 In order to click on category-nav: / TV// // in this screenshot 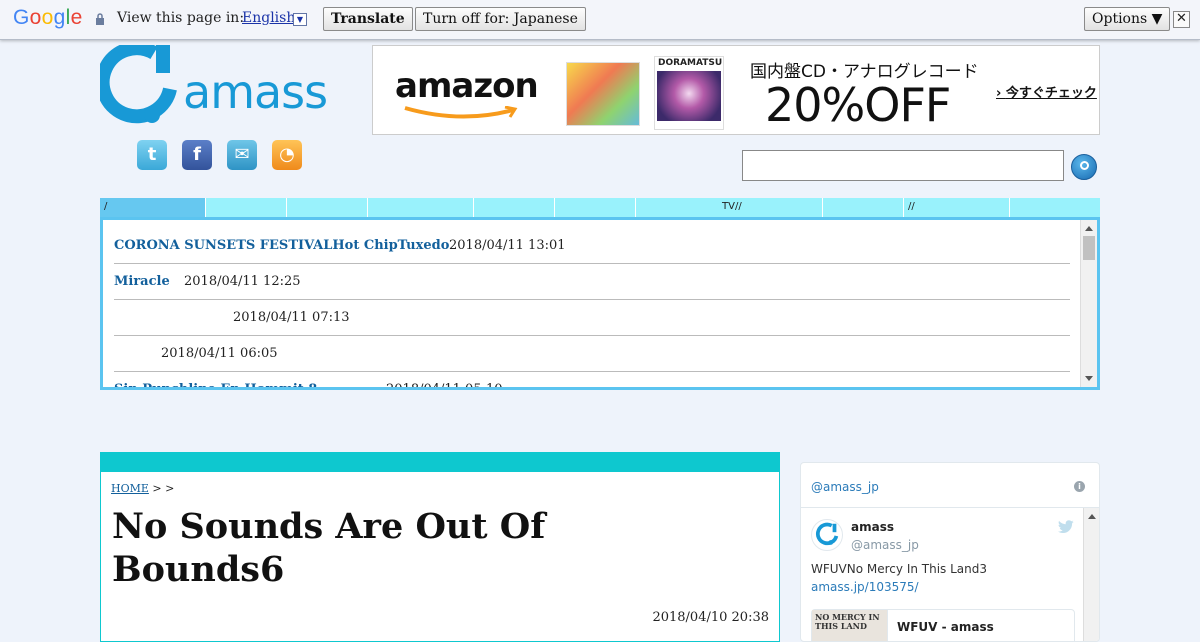, I will do `click(600, 207)`.